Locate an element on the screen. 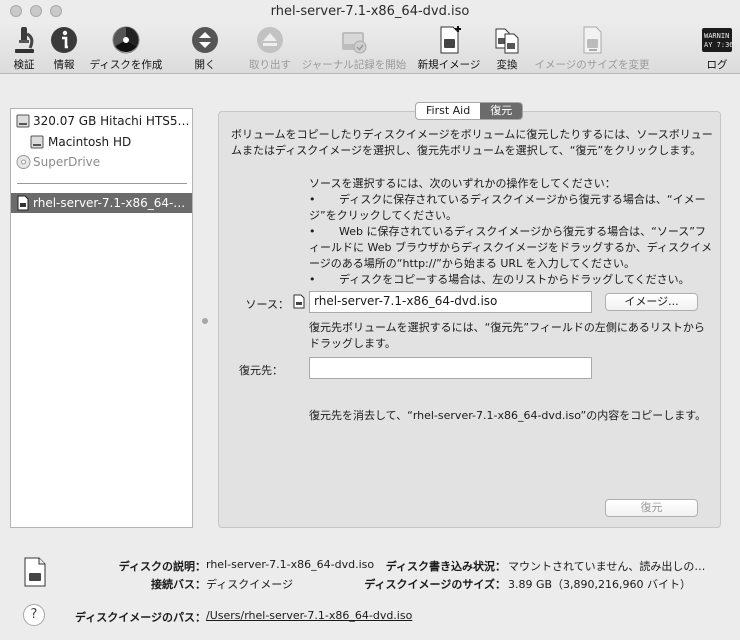  svg-text: WARNIN is located at coordinates (716, 36).